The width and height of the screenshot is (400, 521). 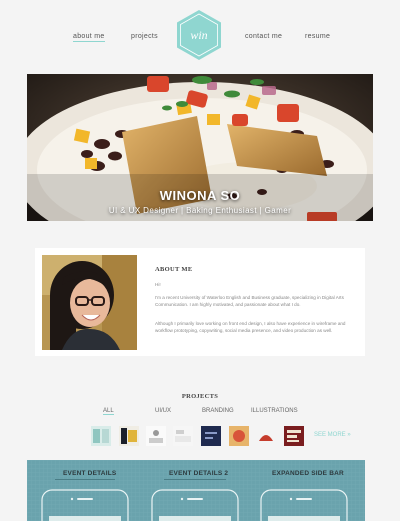 I want to click on projects-title: PROJECTS, so click(x=200, y=396).